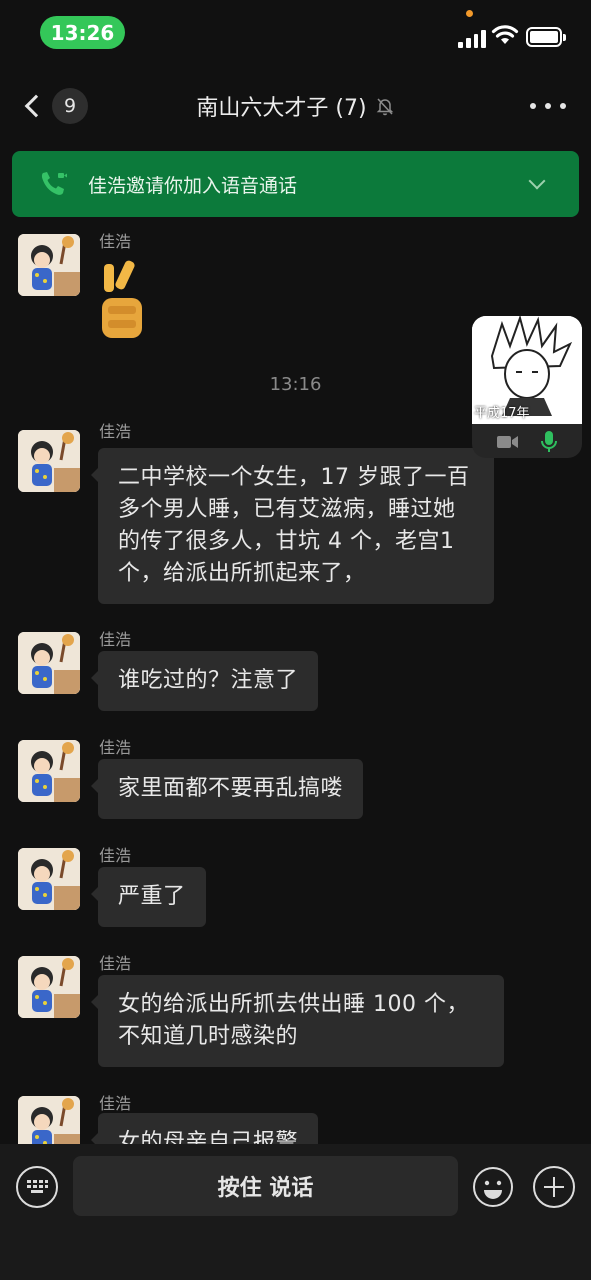  Describe the element at coordinates (527, 442) in the screenshot. I see `floating-window-controls` at that location.